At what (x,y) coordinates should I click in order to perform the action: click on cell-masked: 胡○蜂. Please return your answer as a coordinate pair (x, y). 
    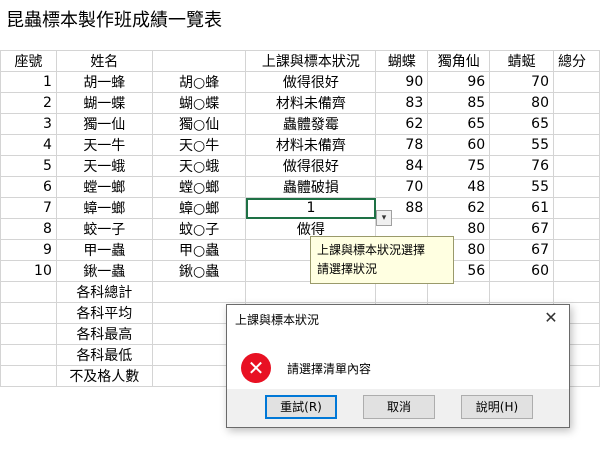
    Looking at the image, I should click on (199, 82).